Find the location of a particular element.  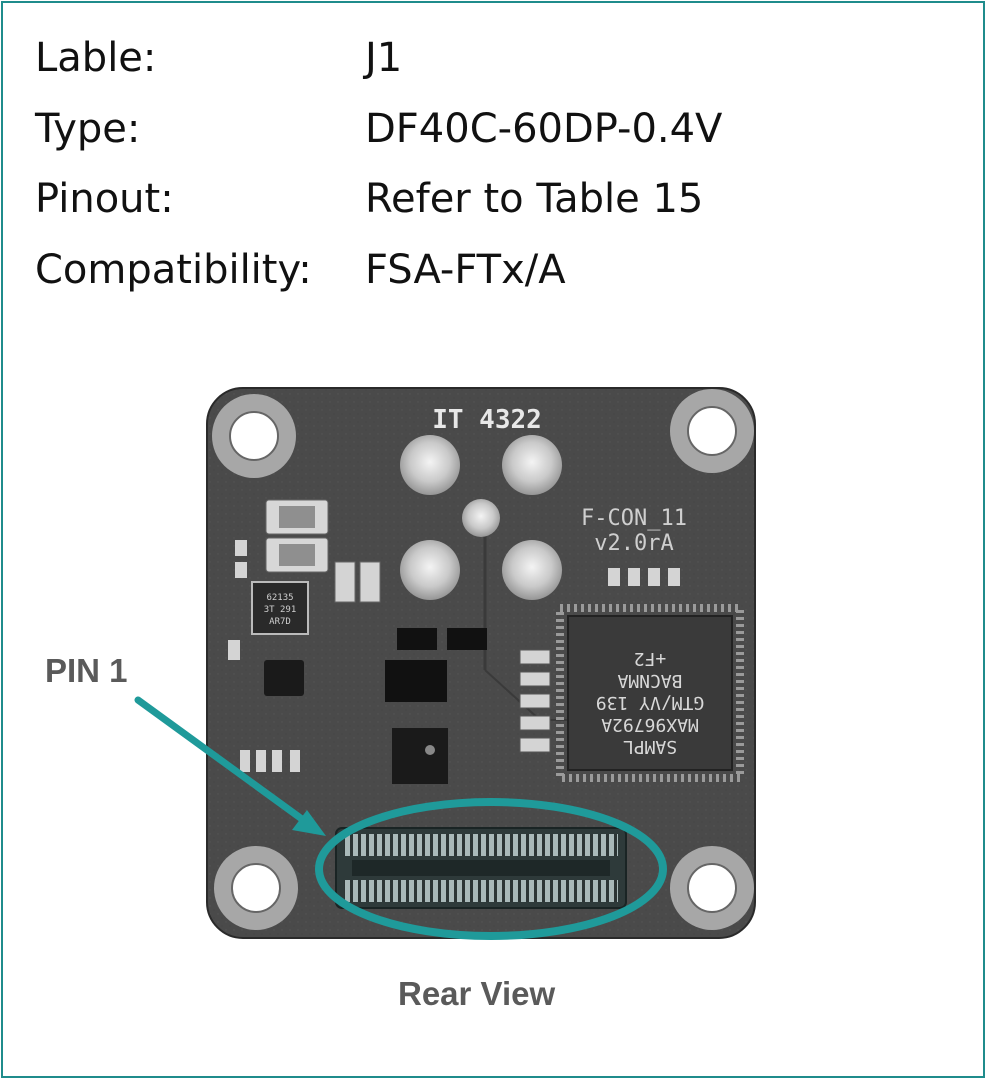

chip-marking: BACNMA is located at coordinates (649, 680).